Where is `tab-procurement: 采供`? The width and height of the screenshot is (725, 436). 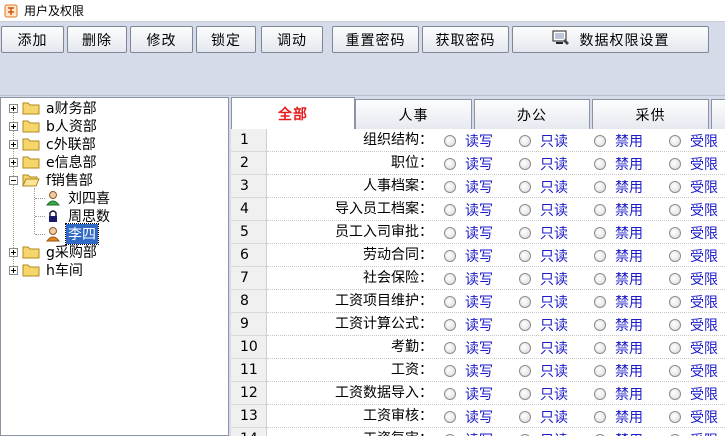
tab-procurement: 采供 is located at coordinates (650, 114).